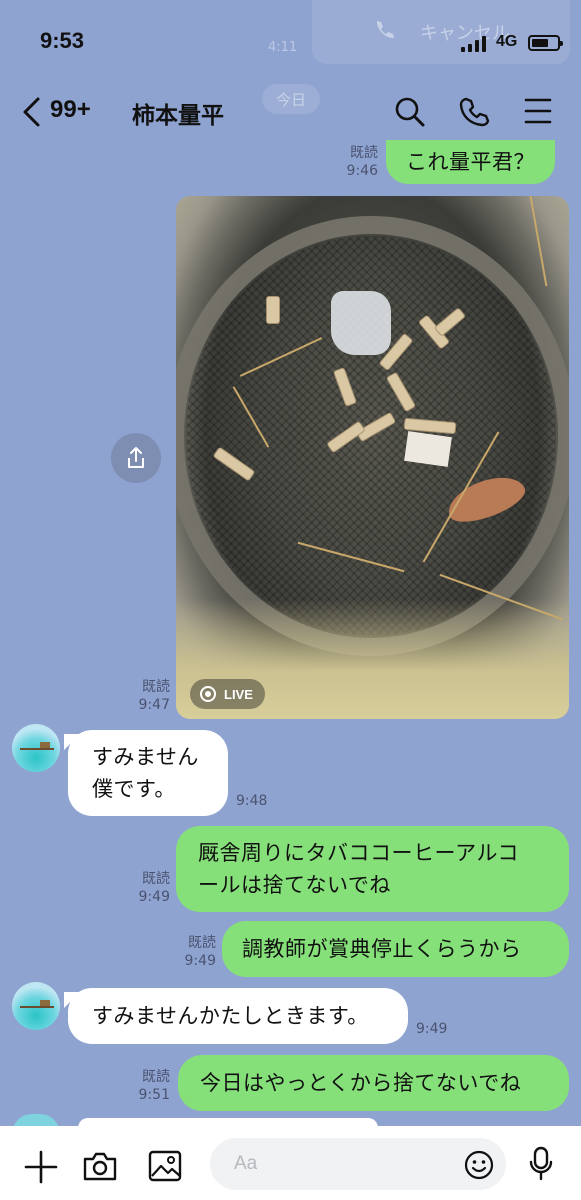  I want to click on chat-title: 柿本量平, so click(178, 116).